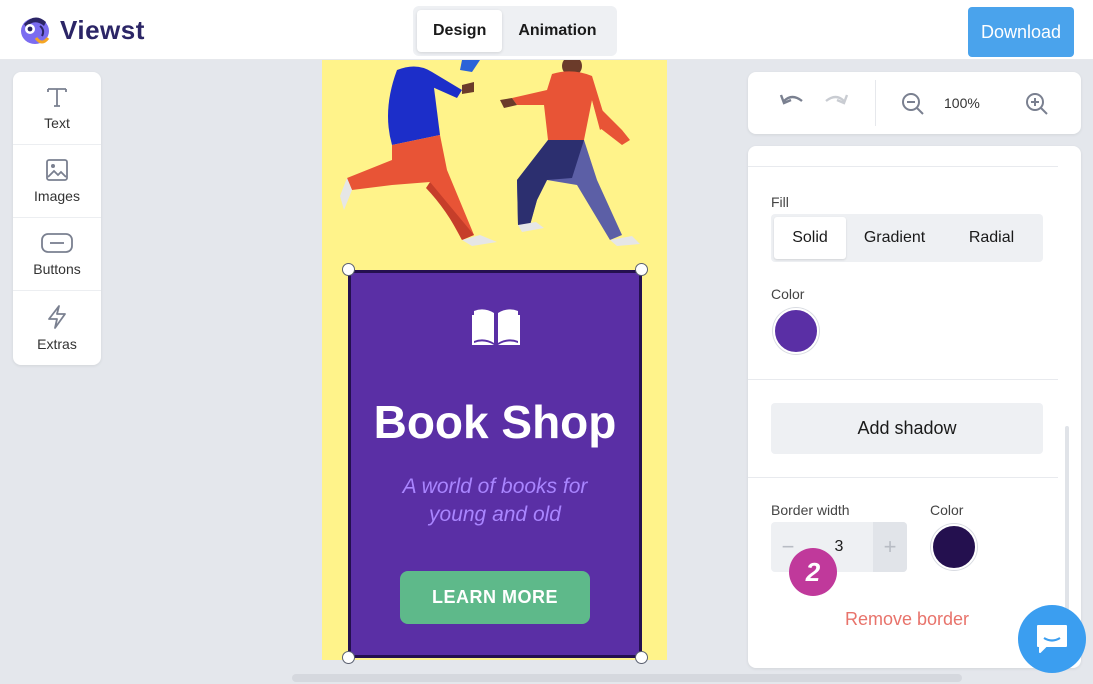  What do you see at coordinates (627, 678) in the screenshot?
I see `canvas-horizontal-scrollbar` at bounding box center [627, 678].